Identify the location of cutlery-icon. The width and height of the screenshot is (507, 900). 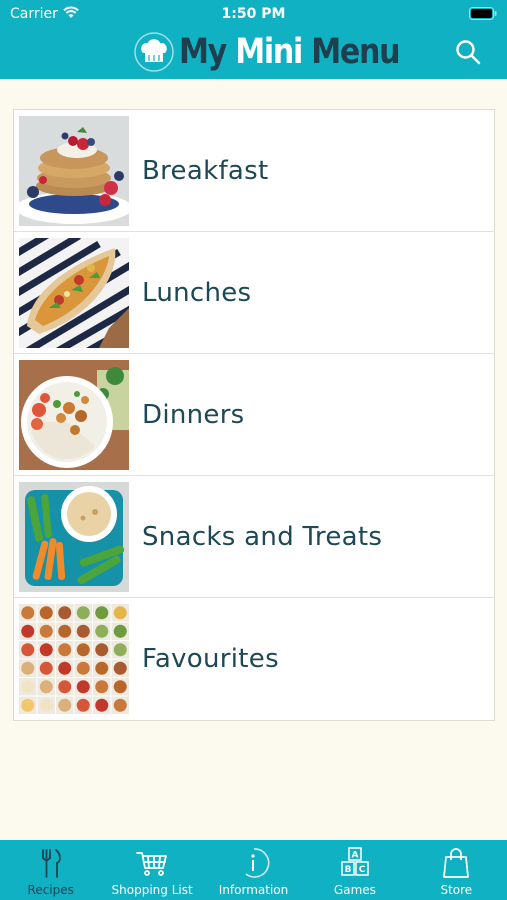
(51, 863).